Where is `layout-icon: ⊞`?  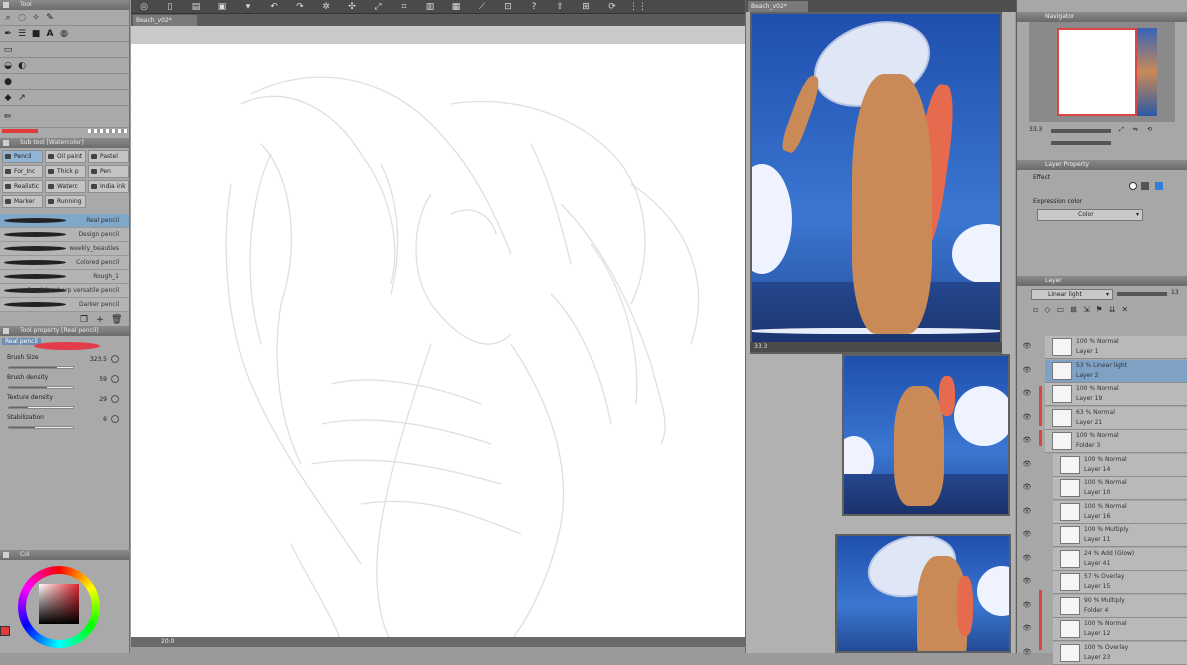 layout-icon: ⊞ is located at coordinates (586, 7).